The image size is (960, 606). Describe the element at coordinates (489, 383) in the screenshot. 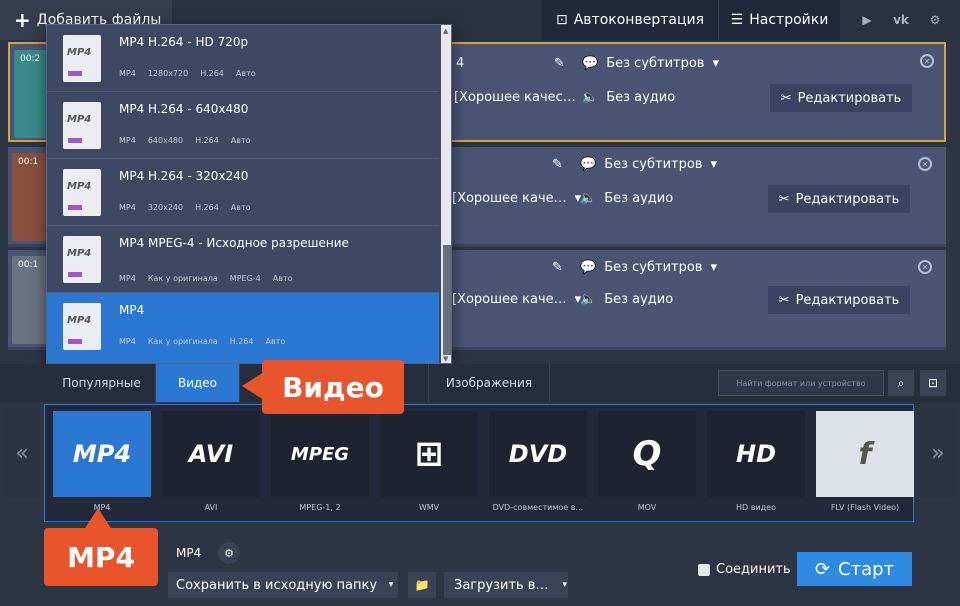

I see `tab-images: Изображения` at that location.